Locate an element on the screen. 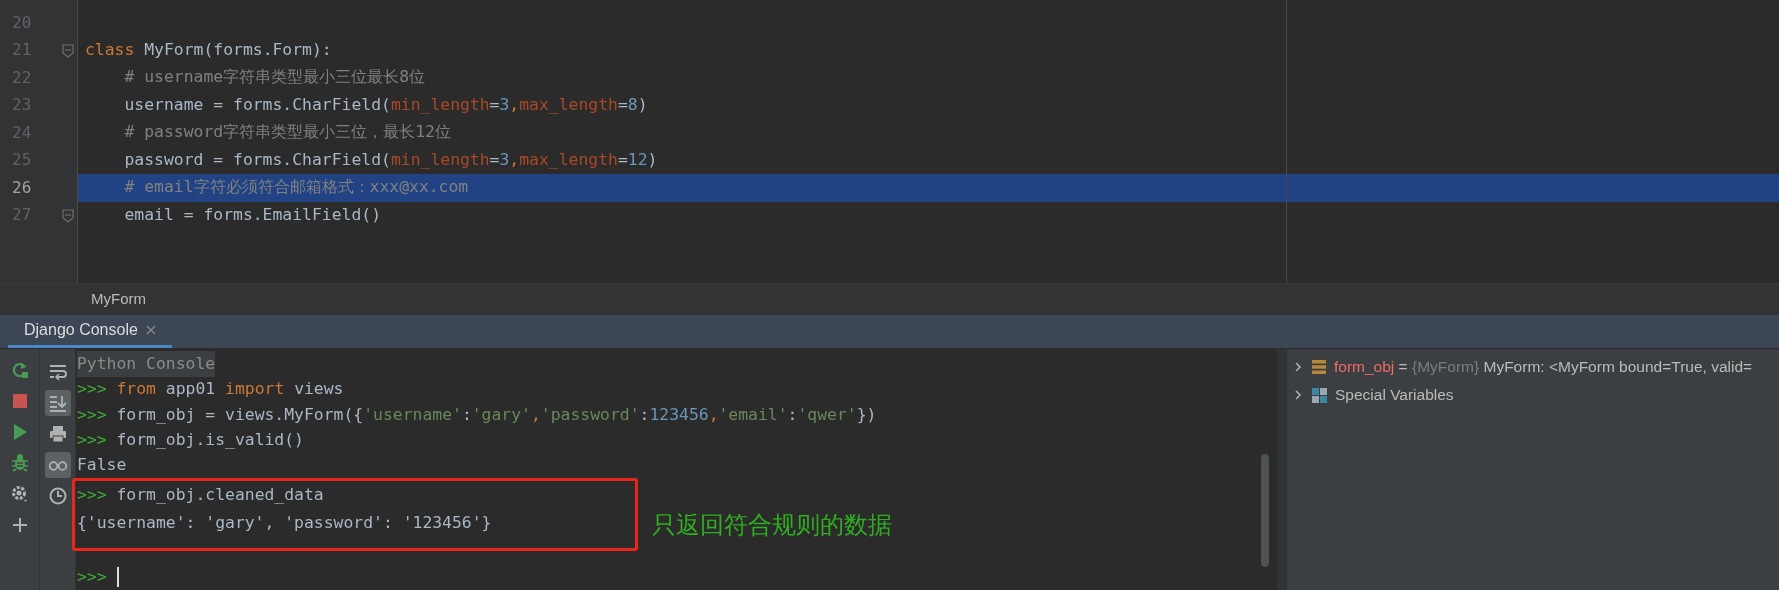  glasses-icon is located at coordinates (57, 465).